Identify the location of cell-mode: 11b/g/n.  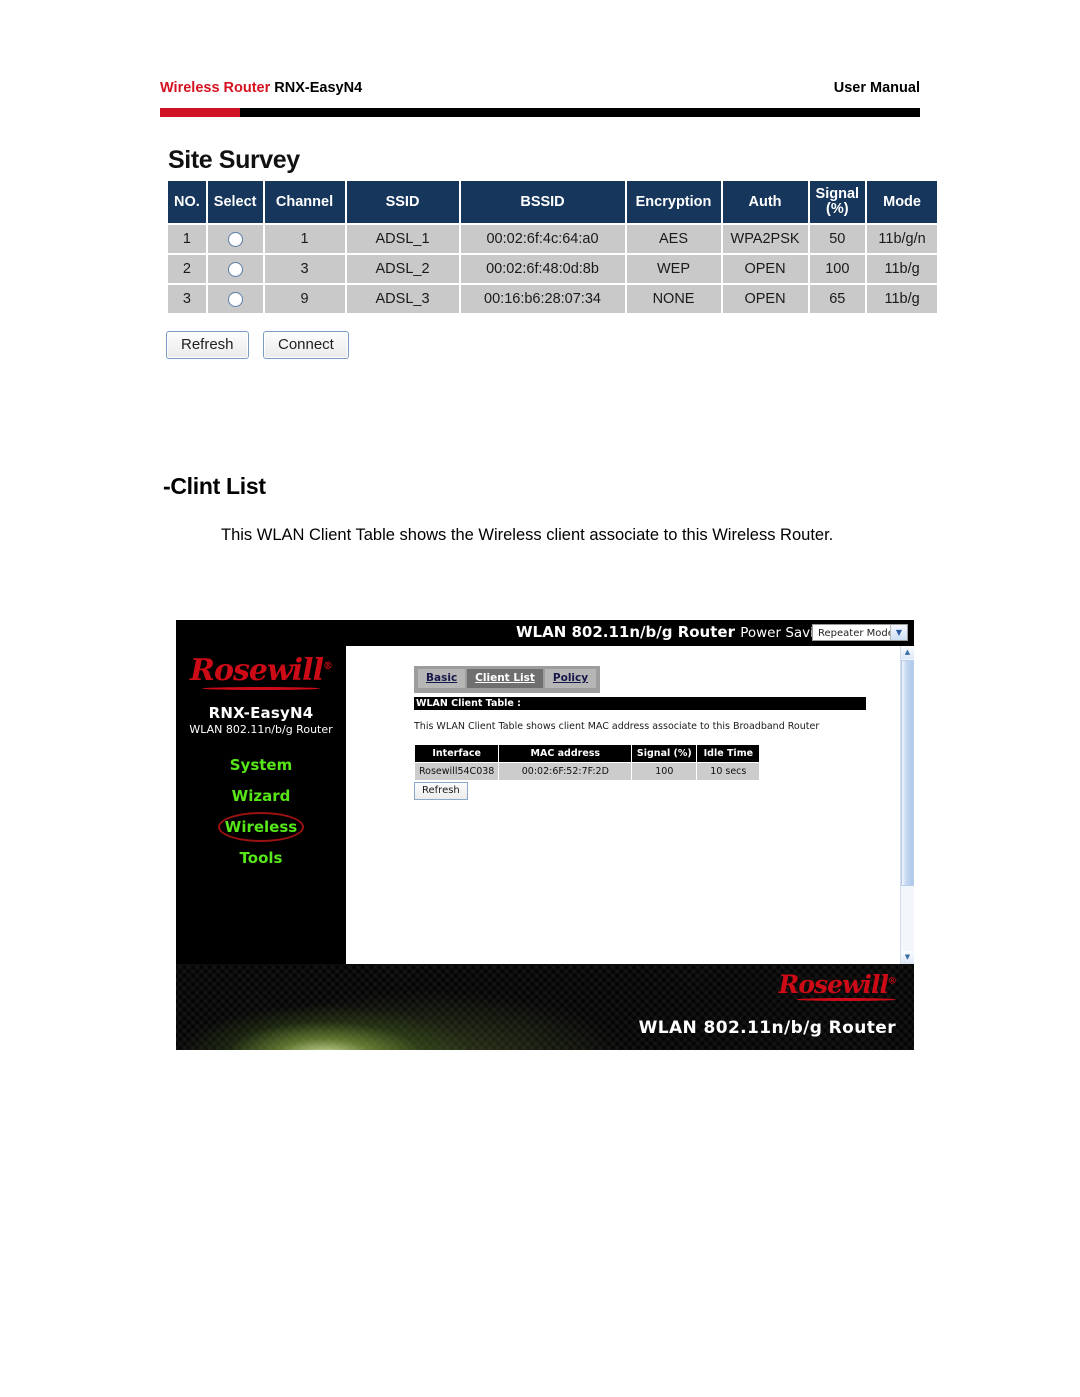
(902, 239).